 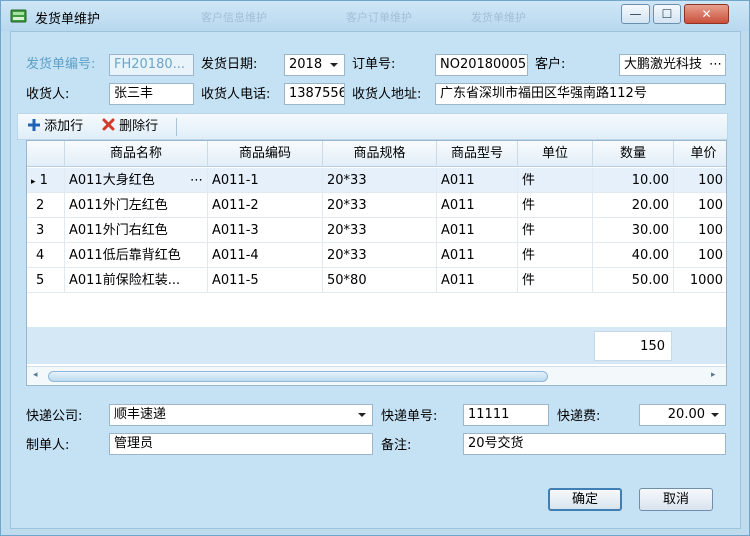 What do you see at coordinates (46, 255) in the screenshot?
I see `row-number-cell: 4` at bounding box center [46, 255].